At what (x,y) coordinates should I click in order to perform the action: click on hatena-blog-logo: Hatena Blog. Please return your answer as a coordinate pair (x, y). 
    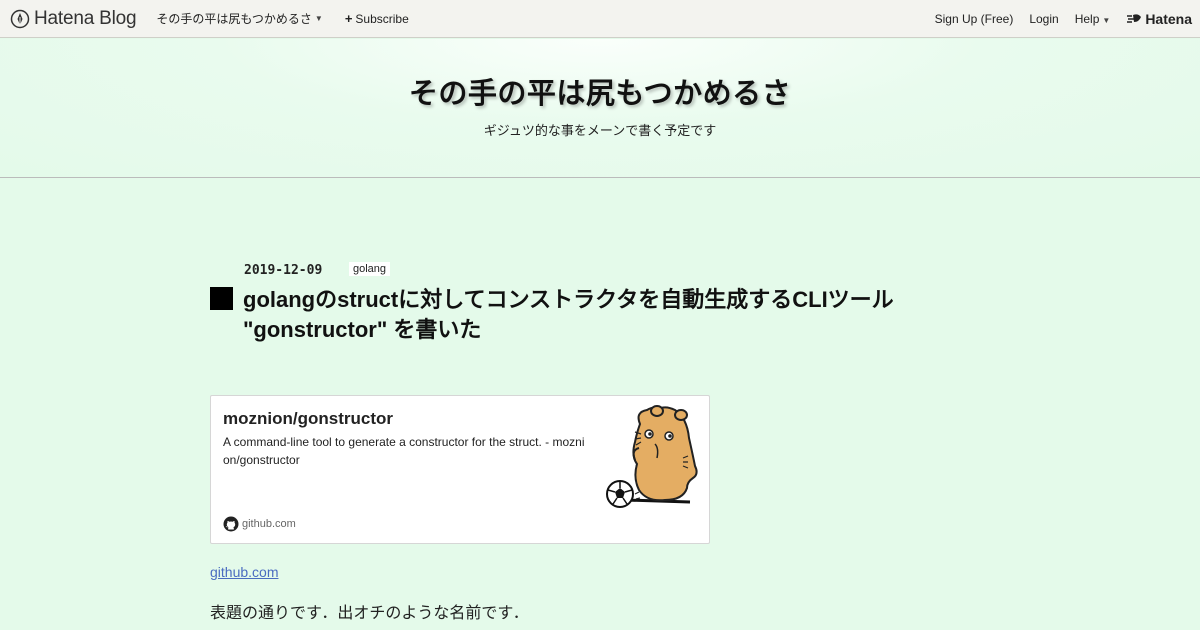
    Looking at the image, I should click on (73, 18).